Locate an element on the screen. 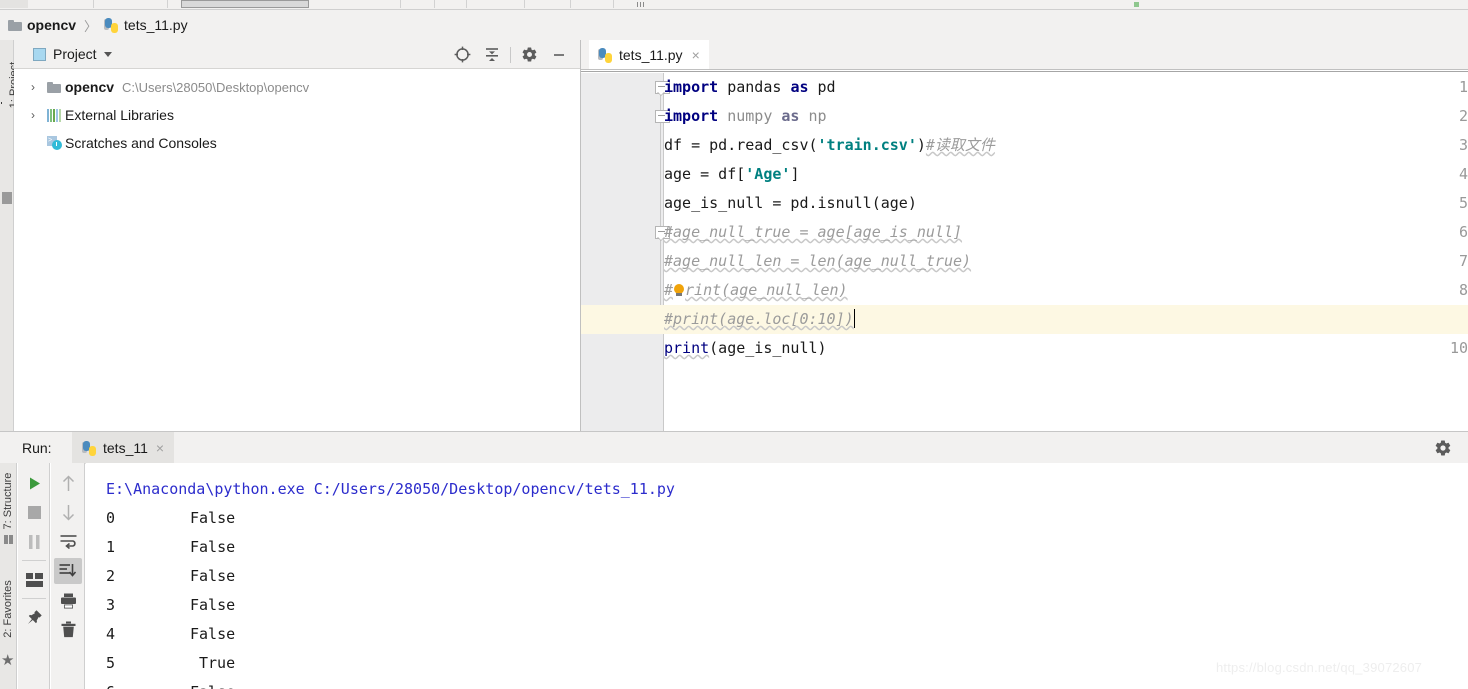 Image resolution: width=1468 pixels, height=689 pixels. line-number: 4 is located at coordinates (1463, 174).